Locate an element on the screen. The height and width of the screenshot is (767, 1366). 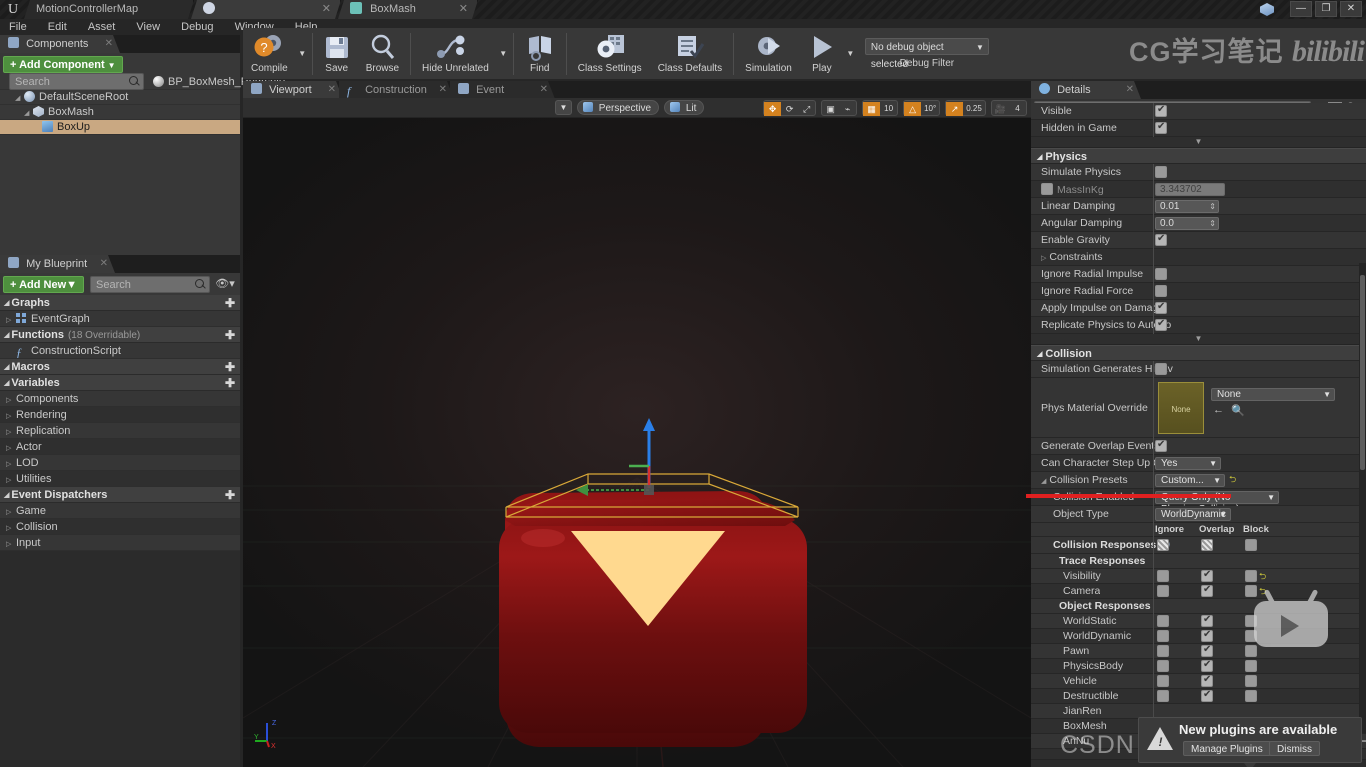
toolbar-class-settings-button: Class Settings is located at coordinates (610, 54).